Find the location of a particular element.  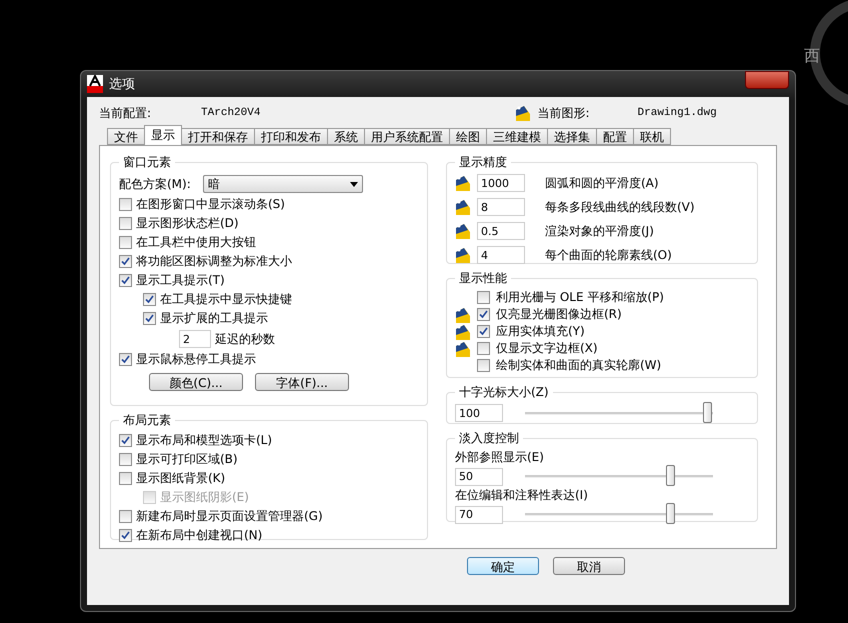

tab: 选择集 is located at coordinates (572, 136).